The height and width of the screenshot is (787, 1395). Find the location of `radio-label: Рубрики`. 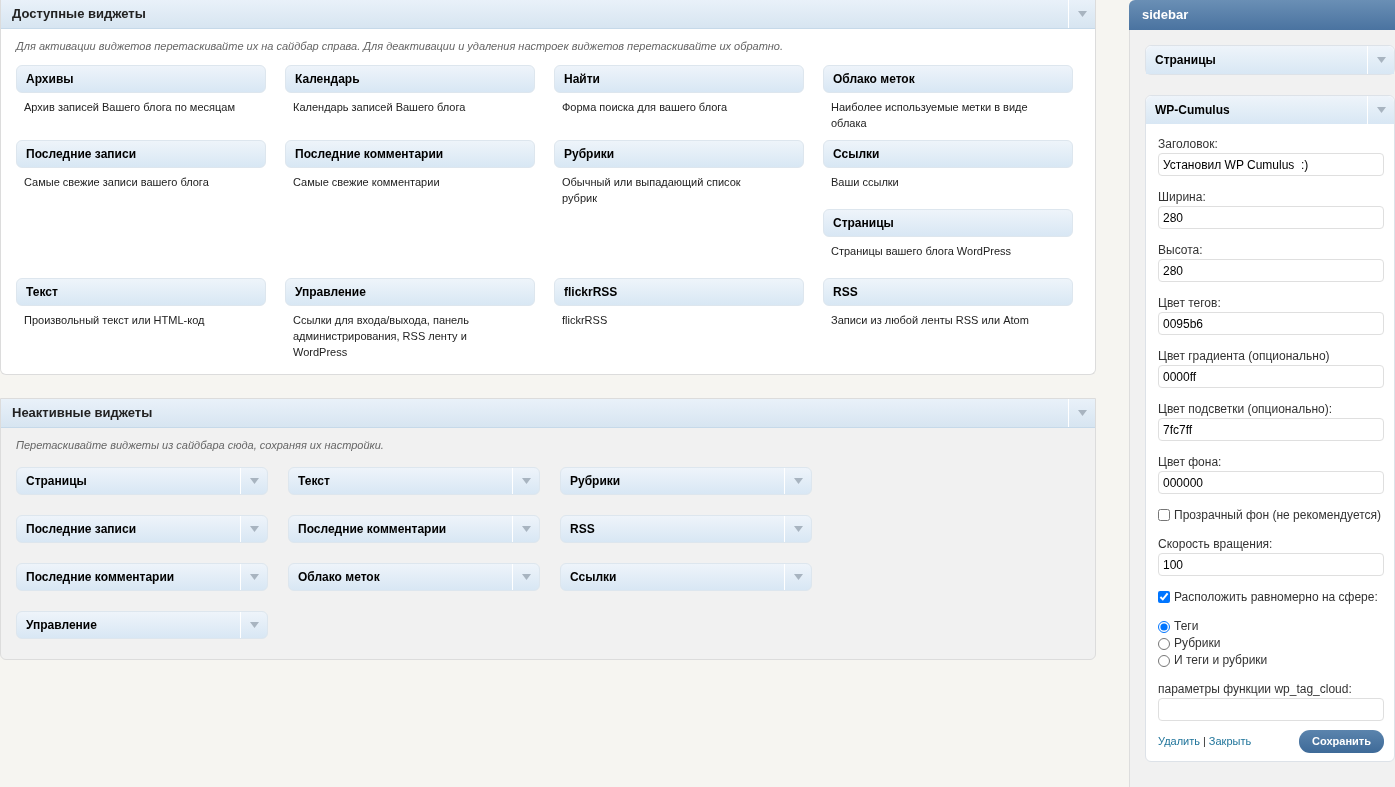

radio-label: Рубрики is located at coordinates (1197, 643).